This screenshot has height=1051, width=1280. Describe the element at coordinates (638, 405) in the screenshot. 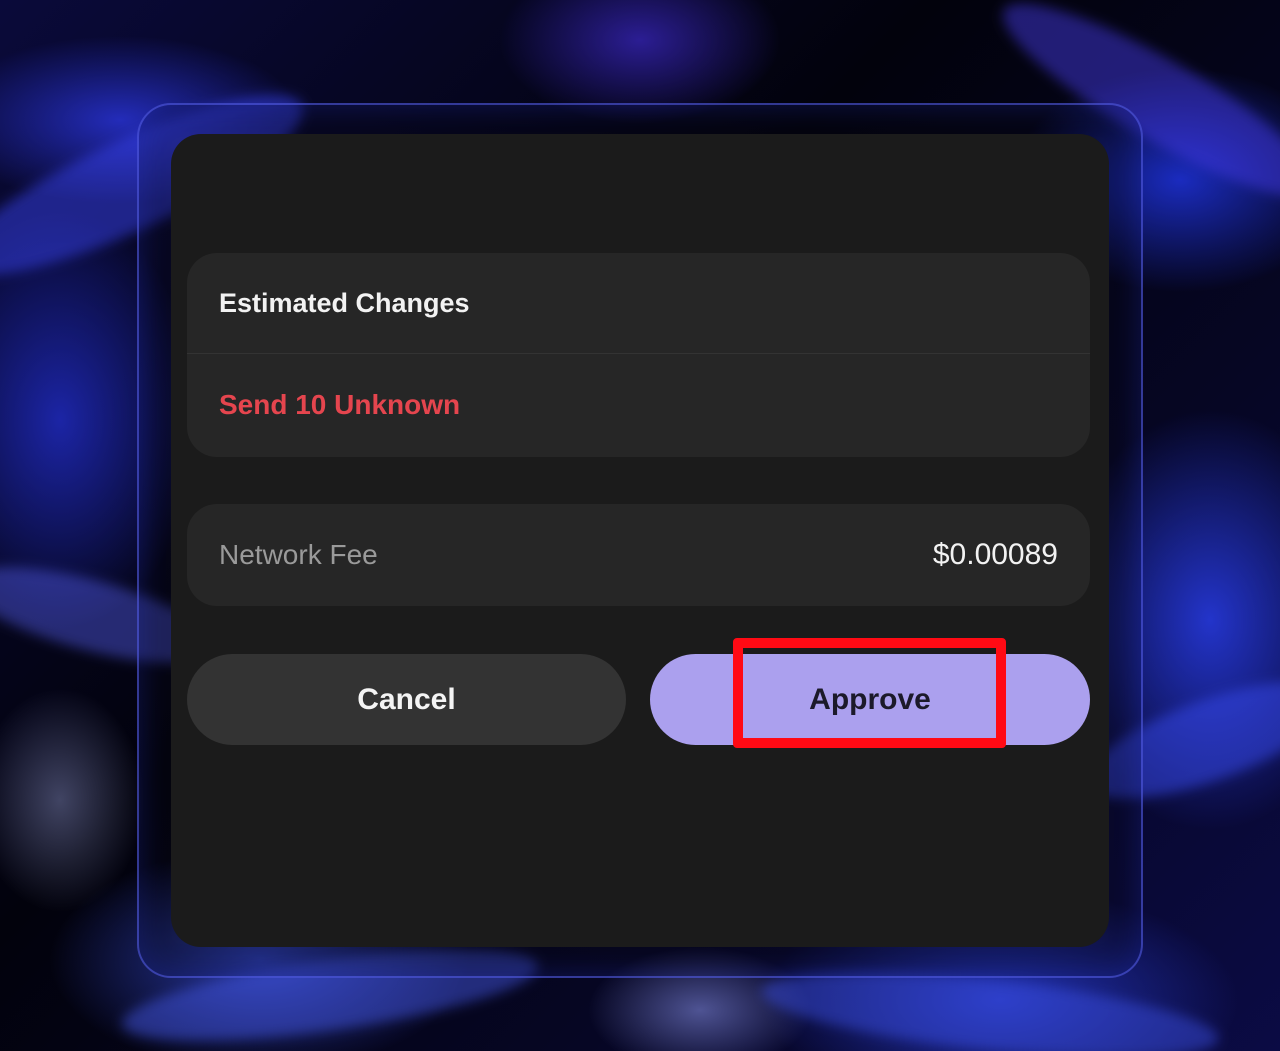

I see `estimated-change-item: Send 10 Unknown` at that location.